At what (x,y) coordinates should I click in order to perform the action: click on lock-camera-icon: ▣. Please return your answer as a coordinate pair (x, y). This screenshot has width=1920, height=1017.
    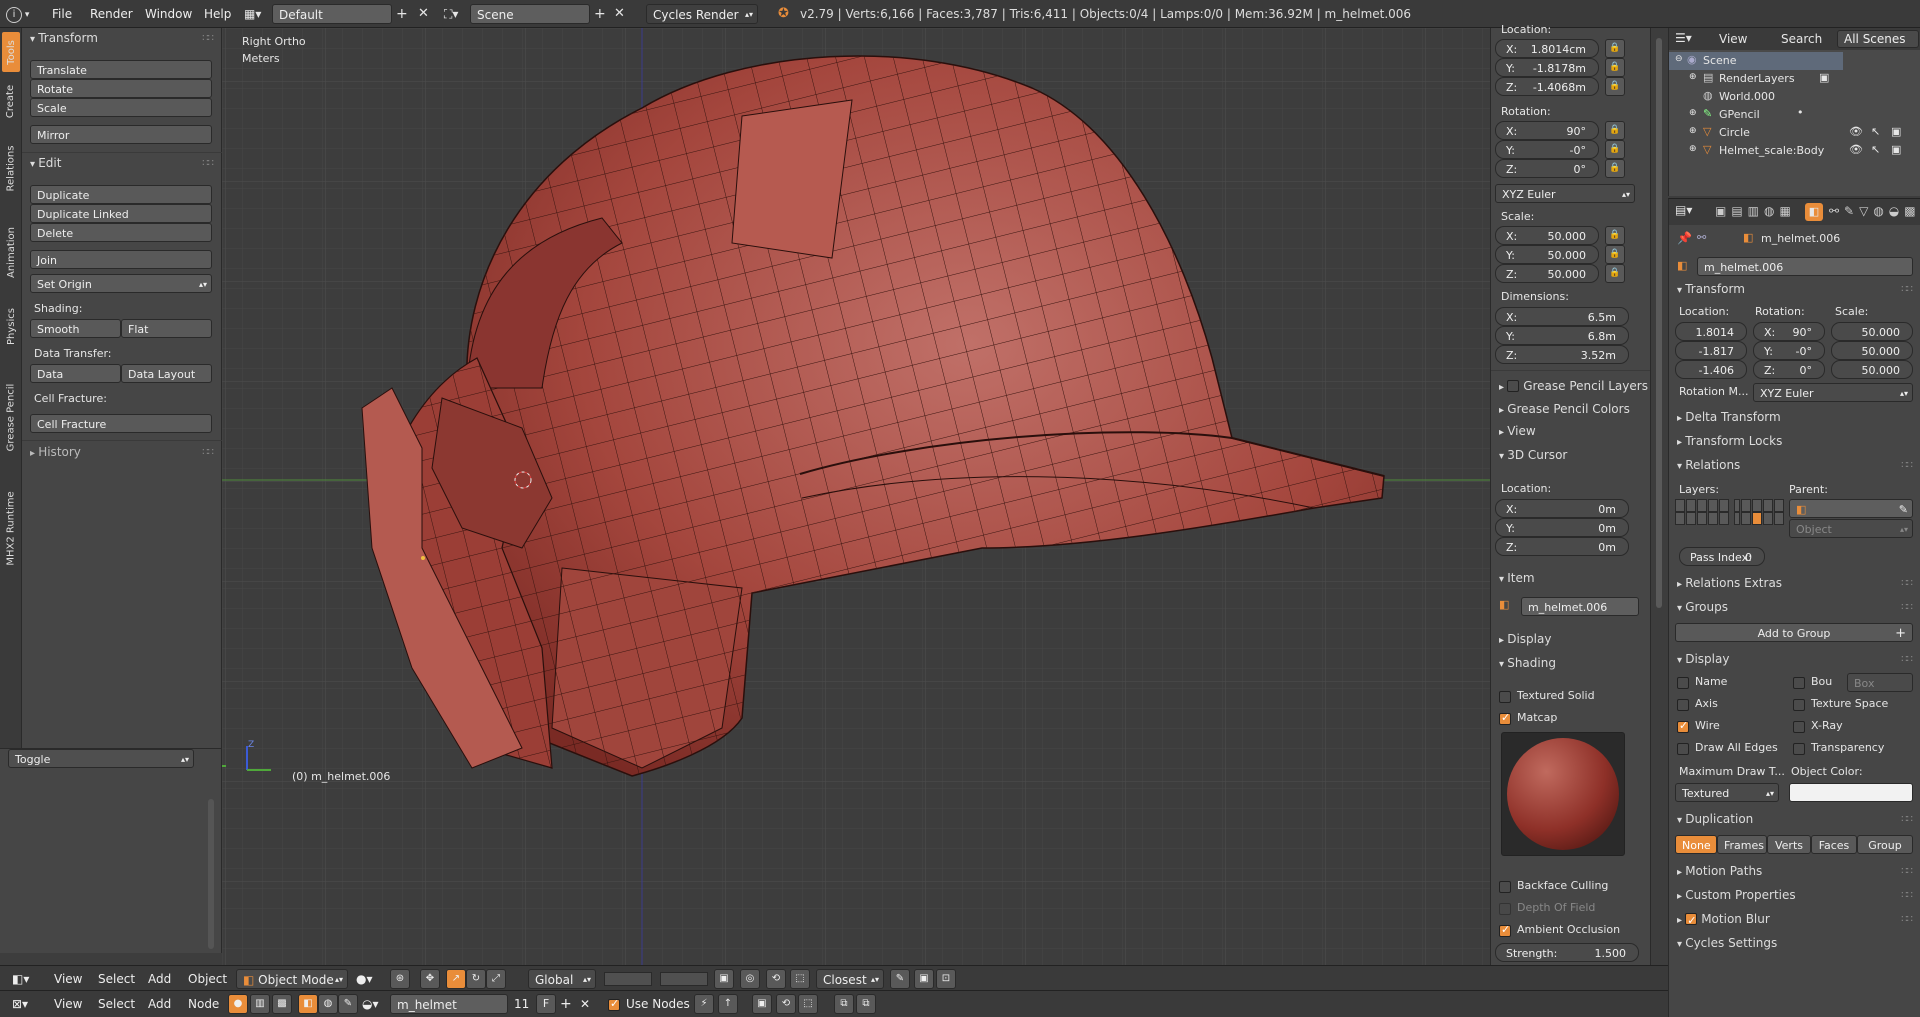
    Looking at the image, I should click on (724, 979).